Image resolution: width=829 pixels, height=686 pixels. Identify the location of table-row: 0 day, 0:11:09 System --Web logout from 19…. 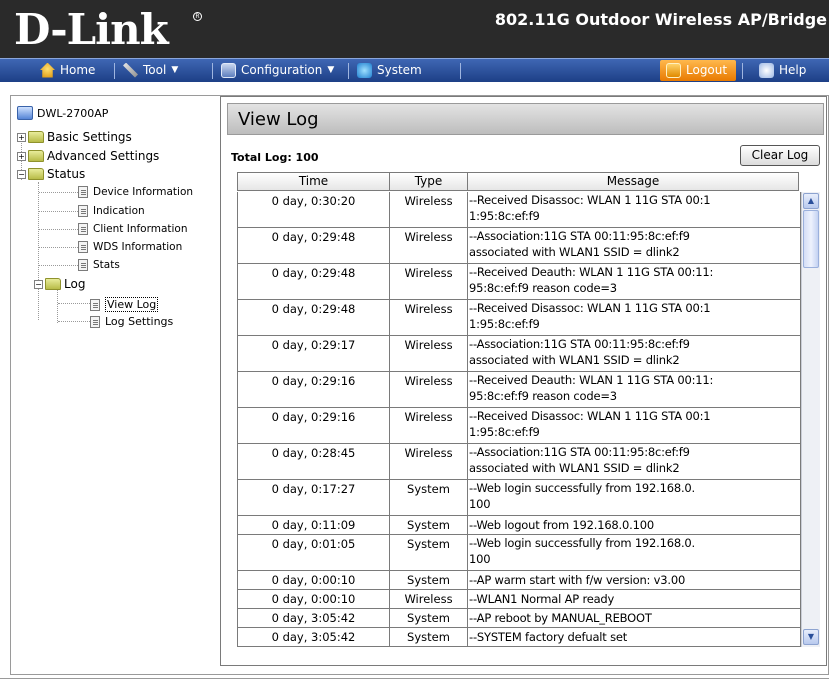
(529, 525).